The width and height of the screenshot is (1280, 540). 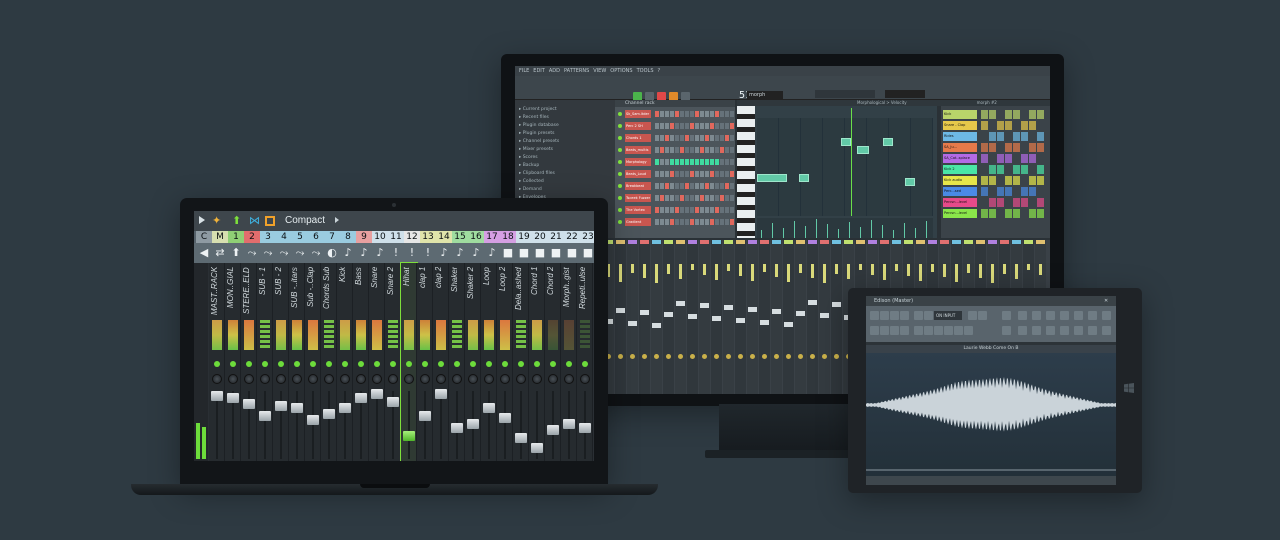 I want to click on playlist-track-label: Kick 2, so click(x=960, y=169).